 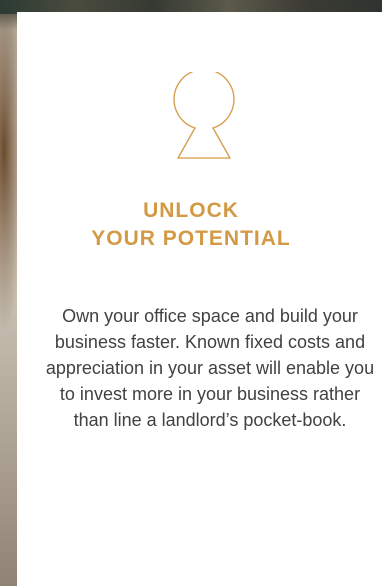 I want to click on keyhole-icon, so click(x=204, y=115).